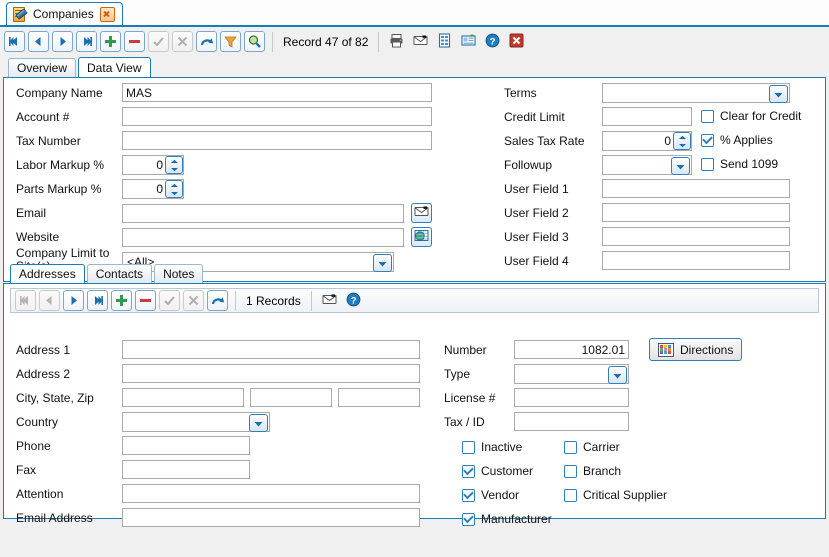 The image size is (829, 557). I want to click on carrier-checkbox, so click(570, 447).